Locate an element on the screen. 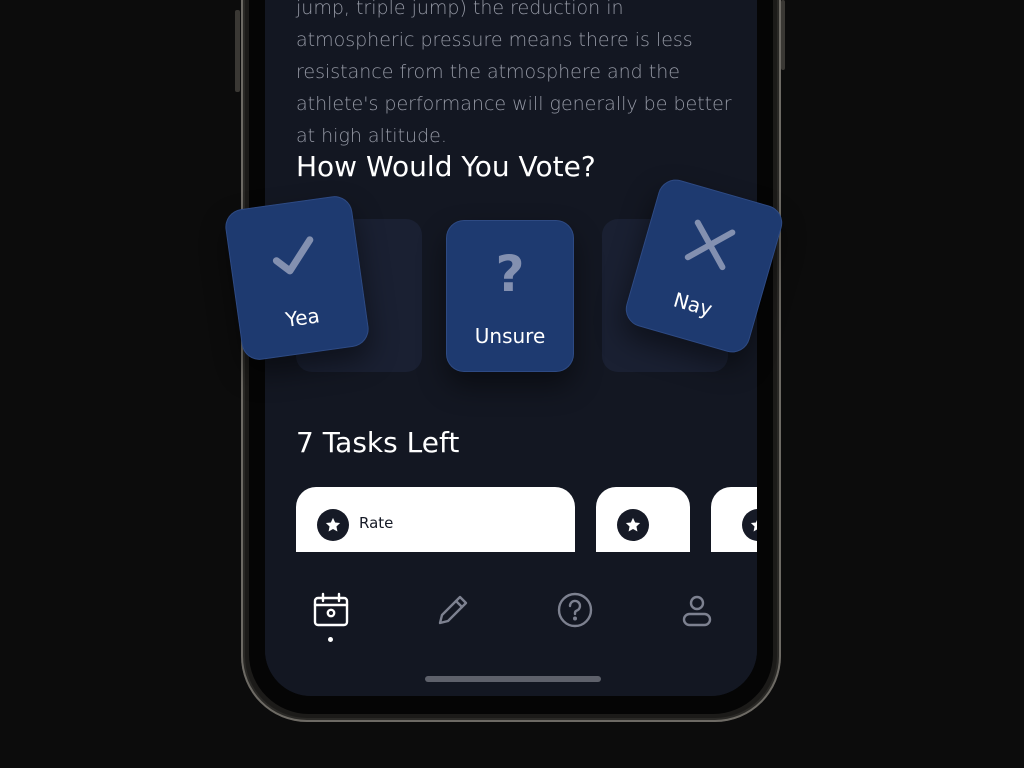 Image resolution: width=1024 pixels, height=768 pixels. home-indicator is located at coordinates (513, 679).